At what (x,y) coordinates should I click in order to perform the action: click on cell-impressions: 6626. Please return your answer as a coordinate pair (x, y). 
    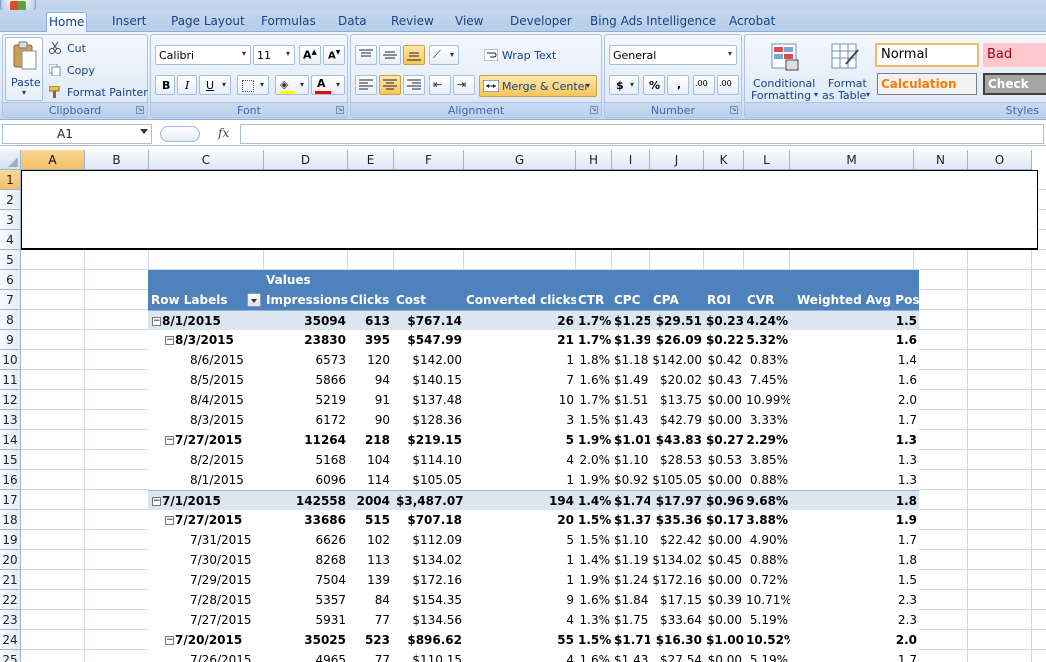
    Looking at the image, I should click on (306, 540).